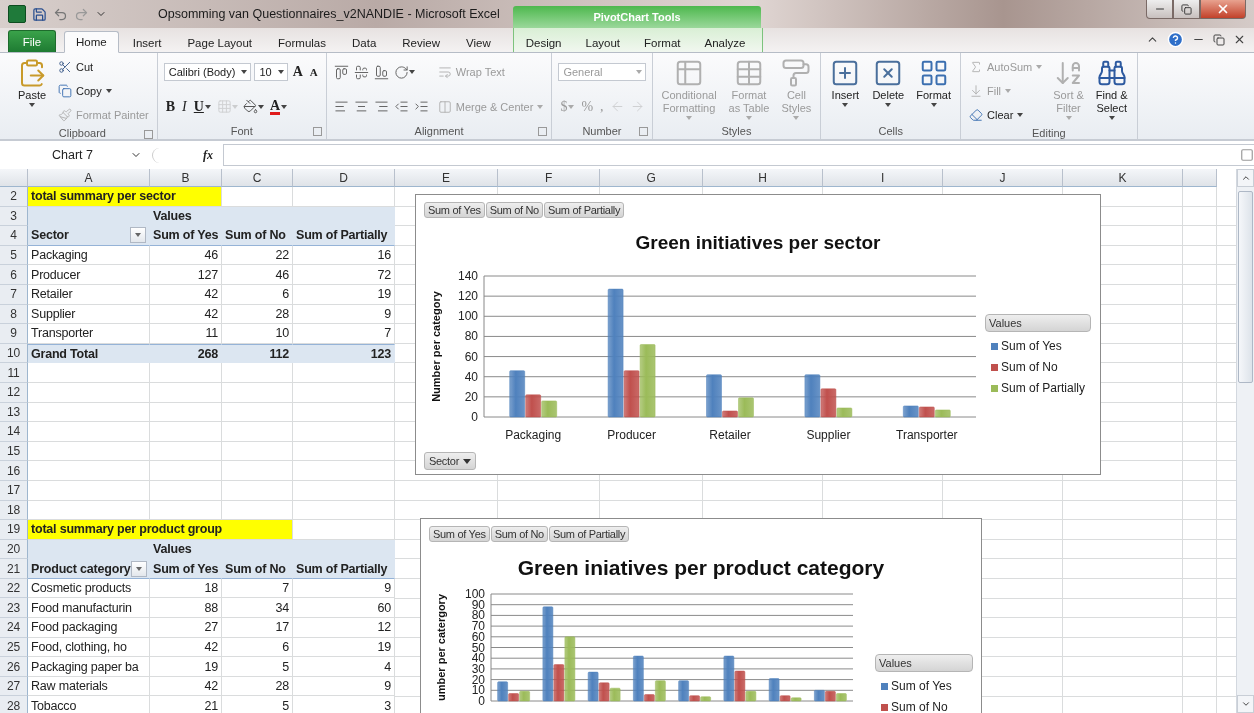  I want to click on chart-field-button: Sum of Yes, so click(454, 210).